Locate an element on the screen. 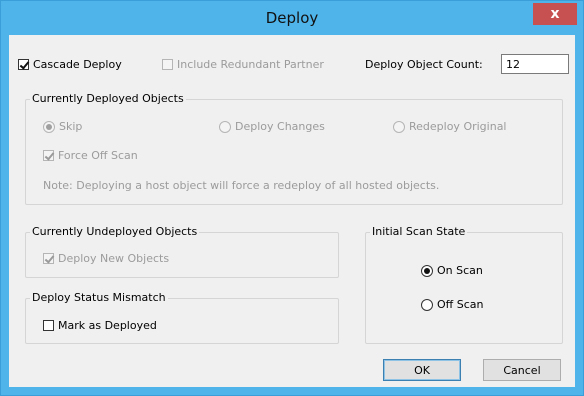 The height and width of the screenshot is (396, 584). currently-undeployed-title: Currently Undeployed Objects is located at coordinates (115, 231).